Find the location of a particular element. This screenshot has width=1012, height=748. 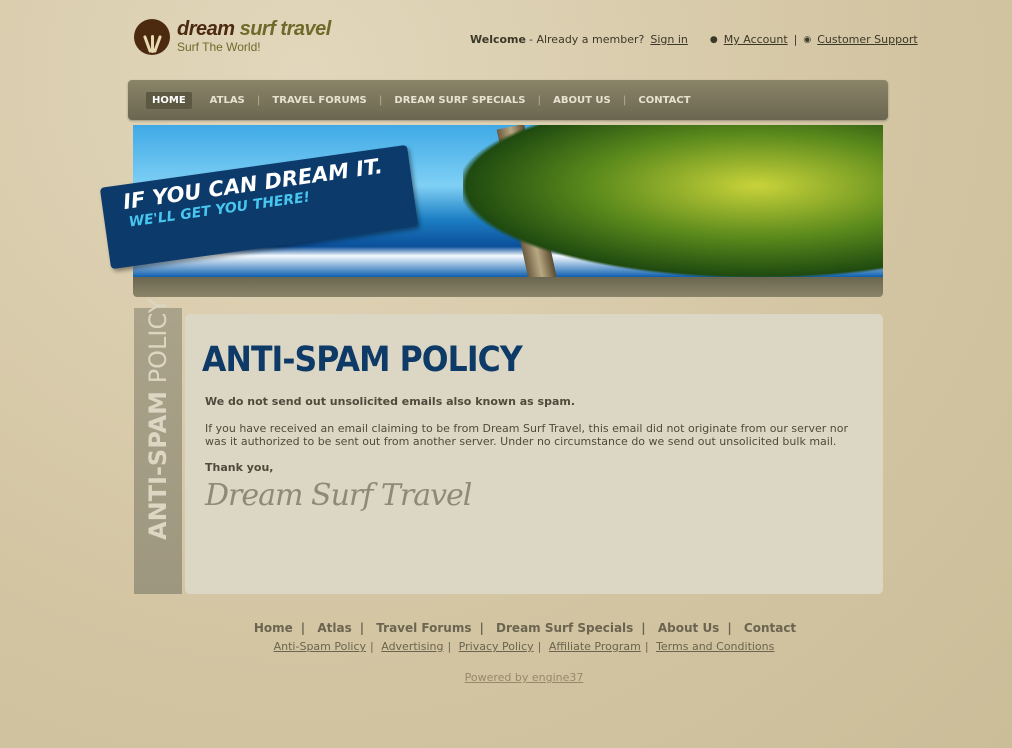

sidebar-vertical-title: ANTI-SPAM POLICY is located at coordinates (158, 417).